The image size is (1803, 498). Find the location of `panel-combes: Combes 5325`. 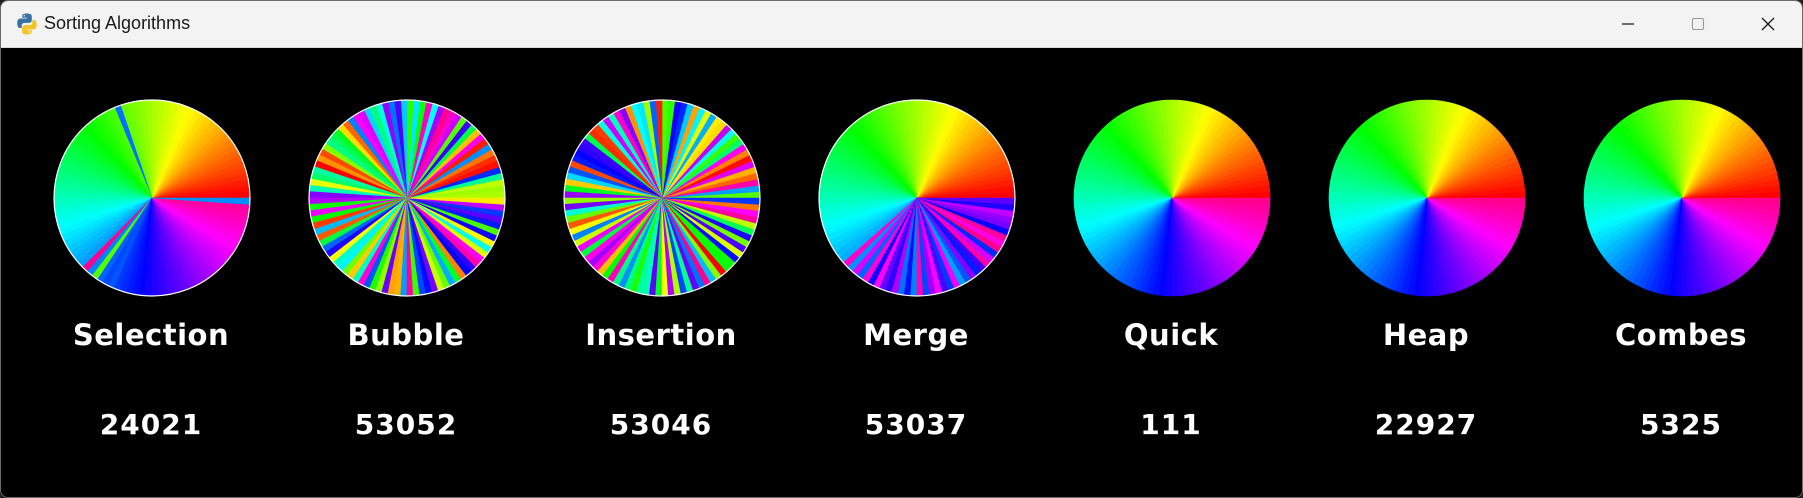

panel-combes: Combes 5325 is located at coordinates (1681, 272).